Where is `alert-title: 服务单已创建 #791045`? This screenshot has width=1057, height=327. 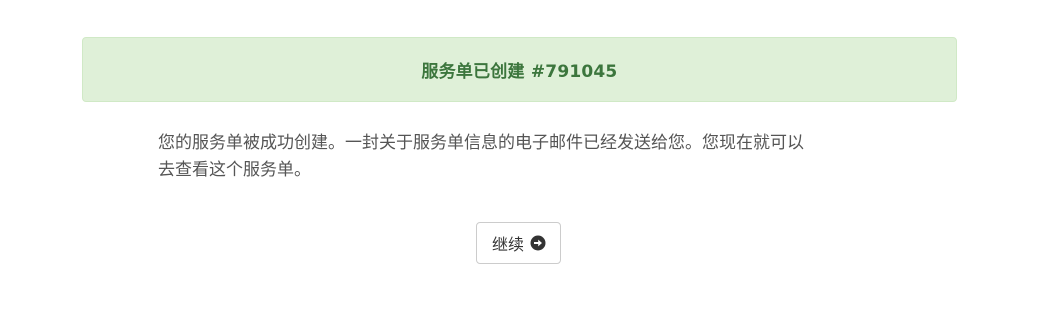
alert-title: 服务单已创建 #791045 is located at coordinates (519, 72).